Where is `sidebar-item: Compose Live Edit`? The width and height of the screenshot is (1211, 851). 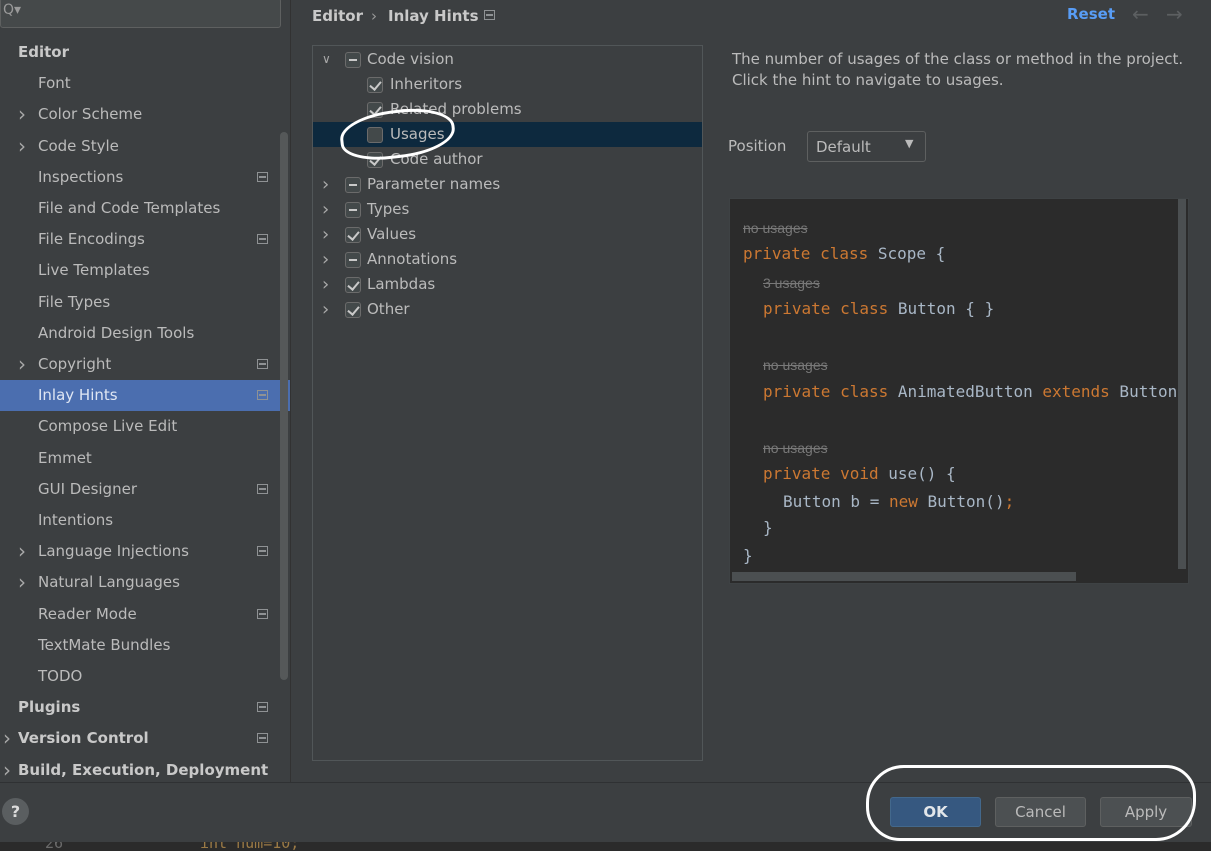
sidebar-item: Compose Live Edit is located at coordinates (145, 426).